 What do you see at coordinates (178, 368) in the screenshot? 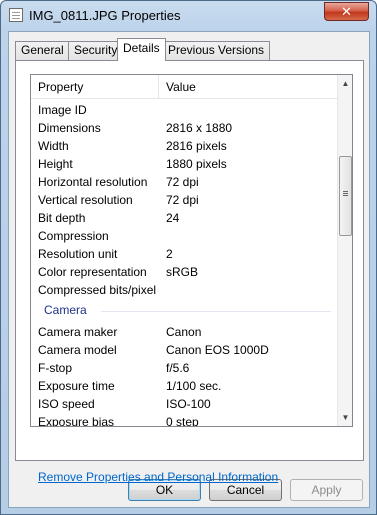
I see `property-value: f/5.6` at bounding box center [178, 368].